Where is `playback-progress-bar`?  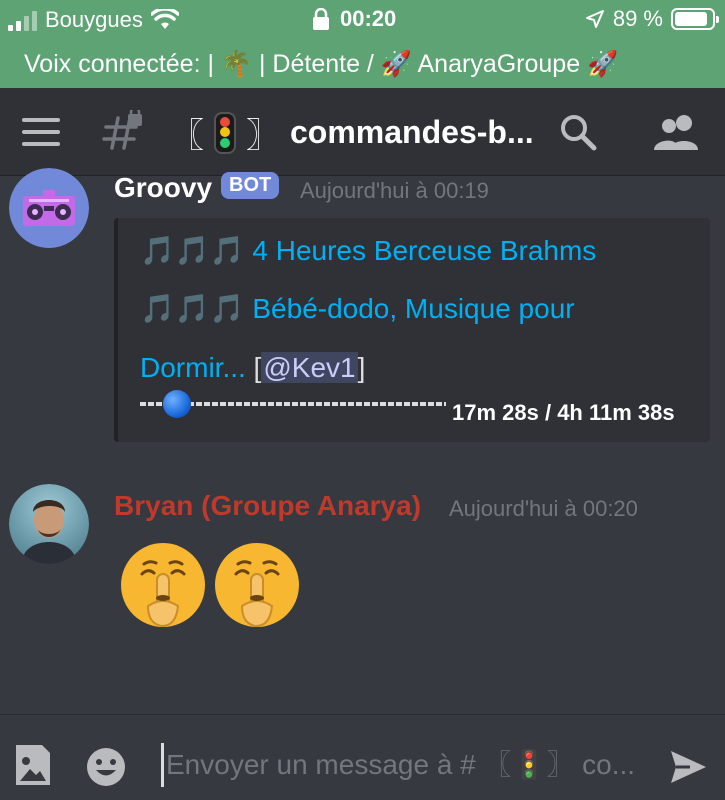
playback-progress-bar is located at coordinates (293, 404).